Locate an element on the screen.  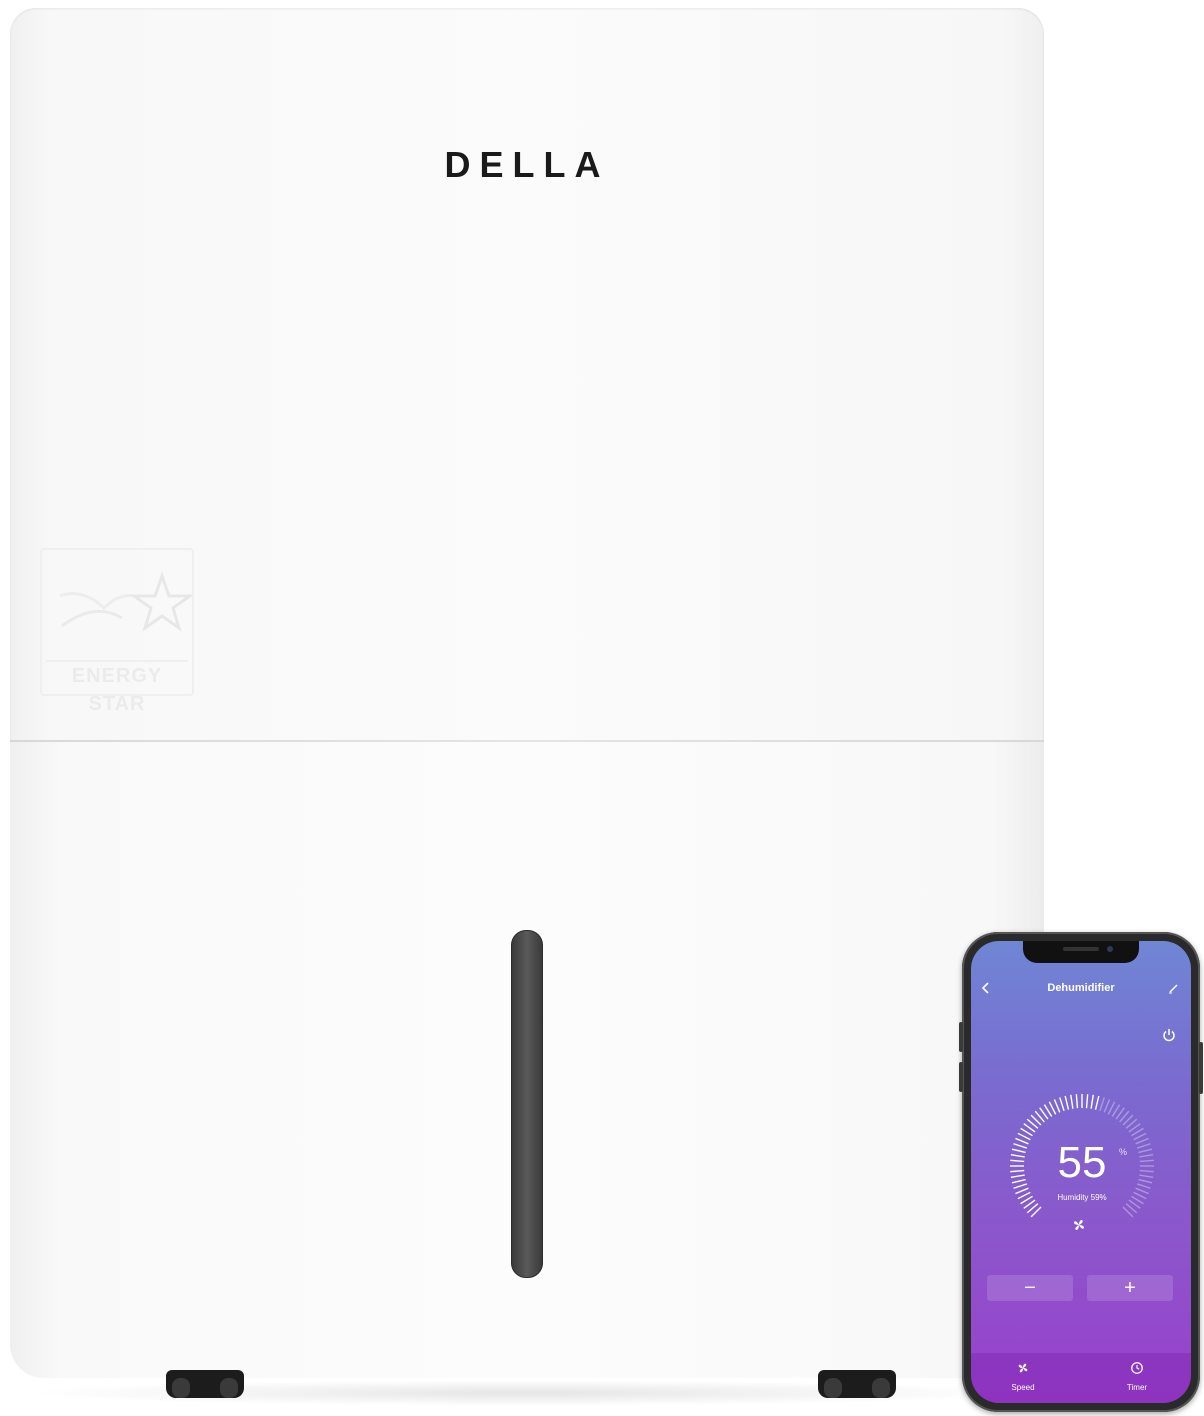
target-humidity-value: 55 is located at coordinates (1082, 1162).